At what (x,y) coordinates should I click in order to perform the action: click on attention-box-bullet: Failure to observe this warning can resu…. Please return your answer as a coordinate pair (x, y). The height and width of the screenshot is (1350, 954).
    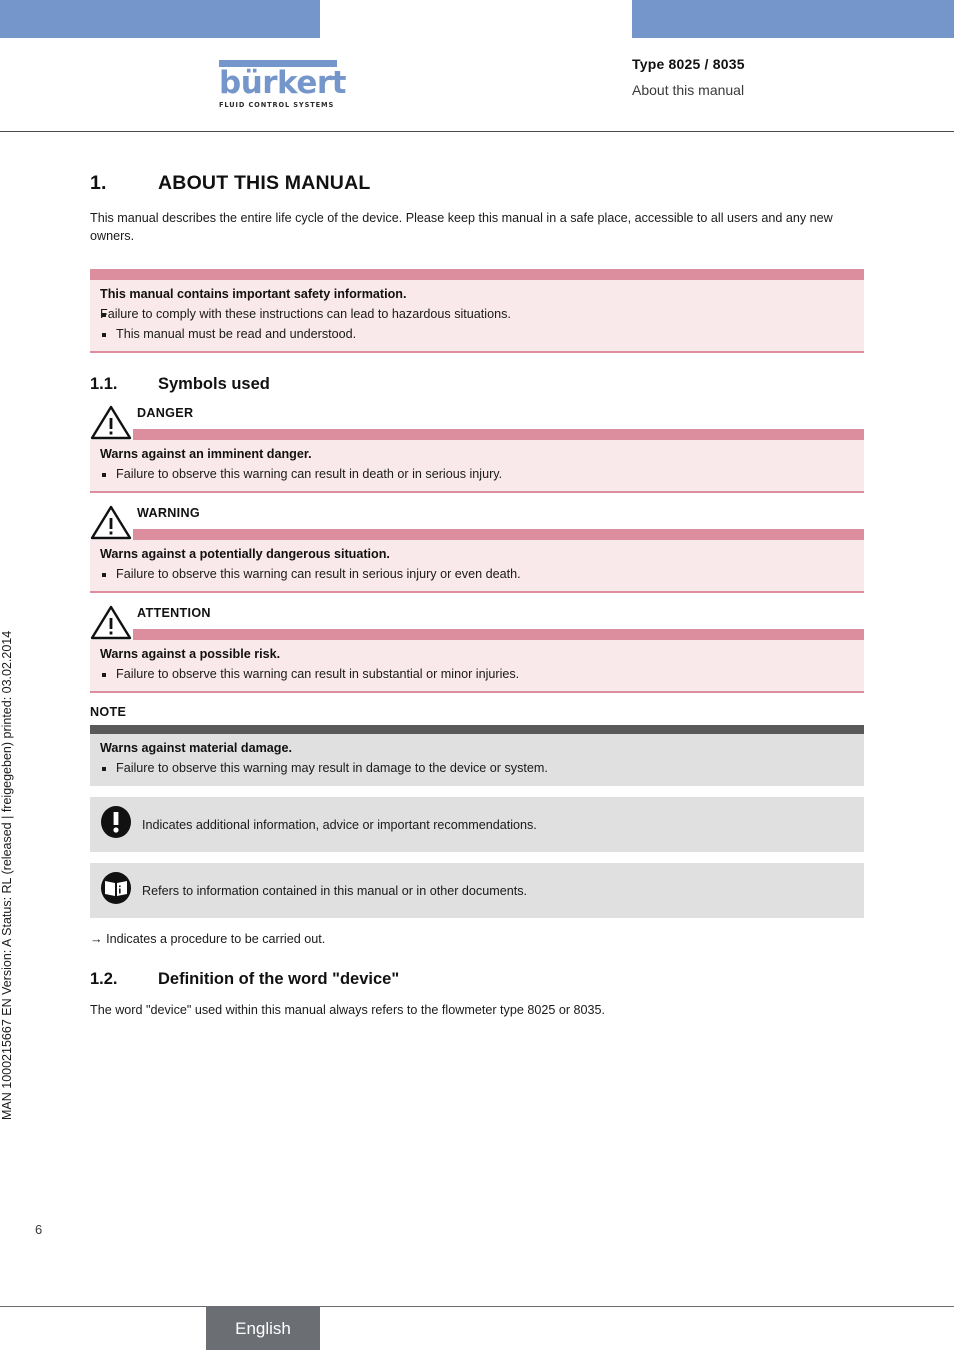
    Looking at the image, I should click on (477, 674).